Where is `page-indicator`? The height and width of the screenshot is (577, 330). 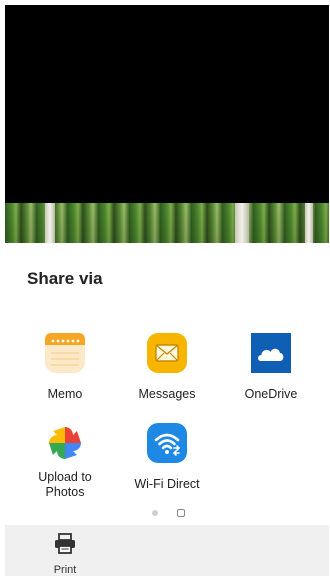
page-indicator is located at coordinates (167, 514).